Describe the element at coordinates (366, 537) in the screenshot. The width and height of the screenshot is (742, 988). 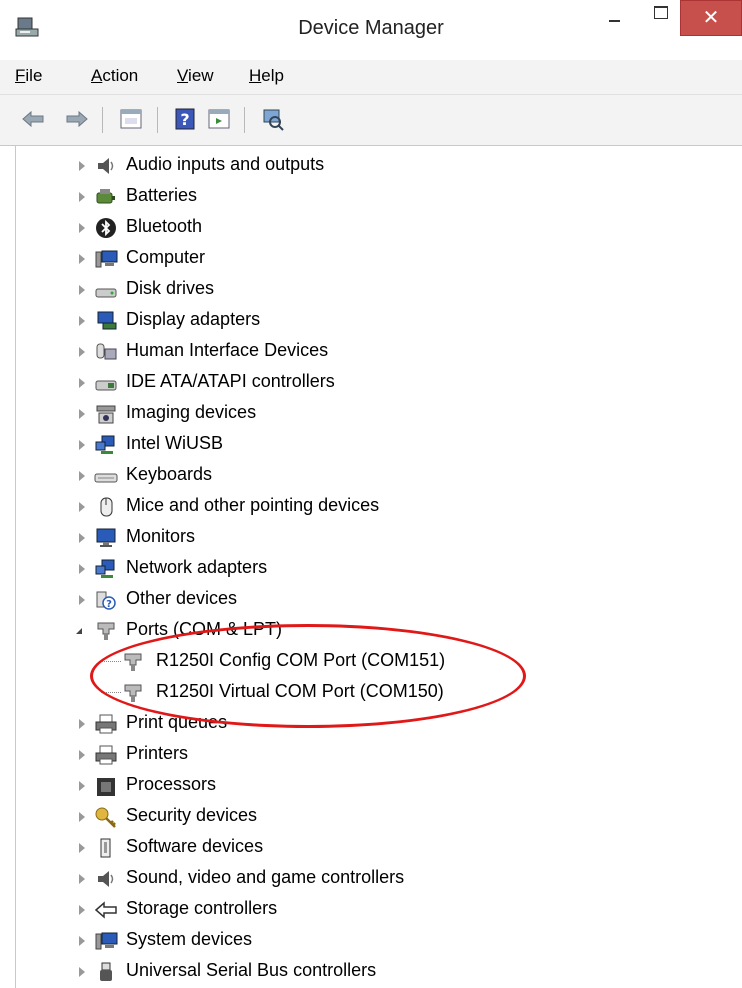
I see `device-category: Monitors` at that location.